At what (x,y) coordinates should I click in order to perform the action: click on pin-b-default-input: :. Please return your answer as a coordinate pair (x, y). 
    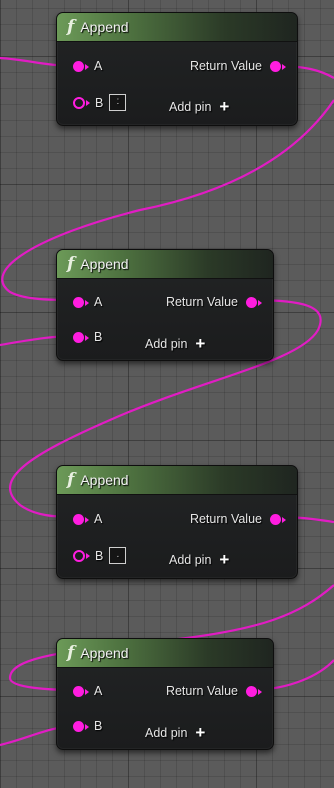
    Looking at the image, I should click on (118, 102).